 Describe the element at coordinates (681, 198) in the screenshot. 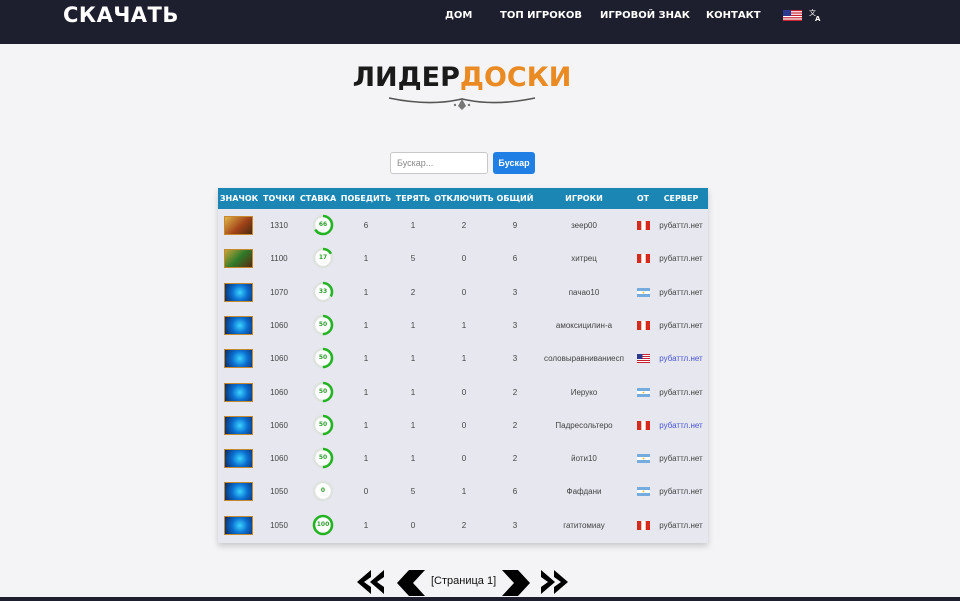

I see `column-header: СЕРВЕР` at that location.